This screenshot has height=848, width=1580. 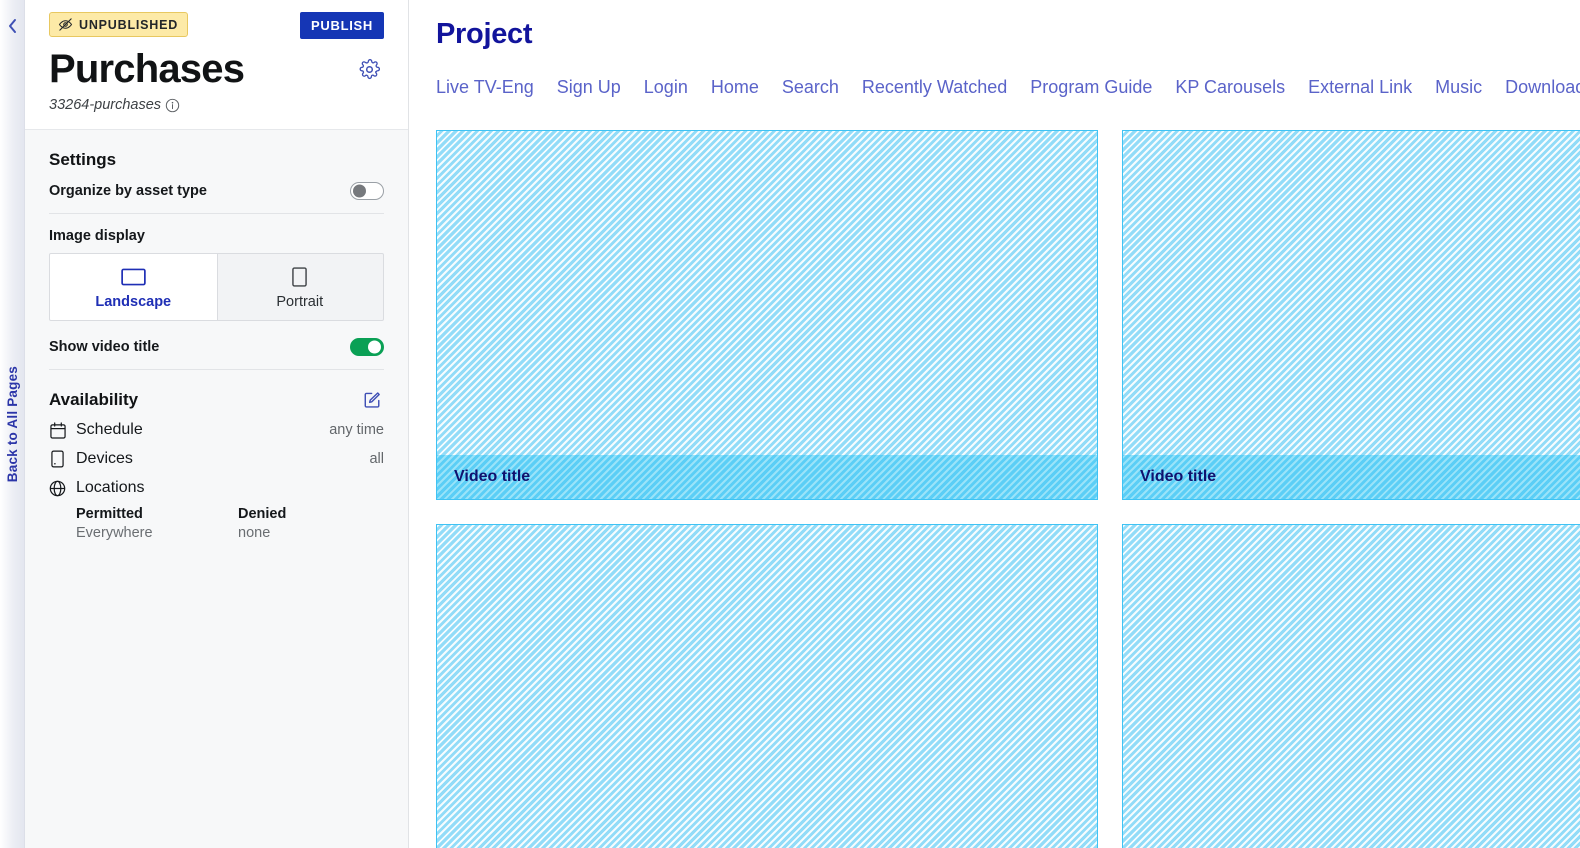 What do you see at coordinates (97, 236) in the screenshot?
I see `image-display-label: Image display` at bounding box center [97, 236].